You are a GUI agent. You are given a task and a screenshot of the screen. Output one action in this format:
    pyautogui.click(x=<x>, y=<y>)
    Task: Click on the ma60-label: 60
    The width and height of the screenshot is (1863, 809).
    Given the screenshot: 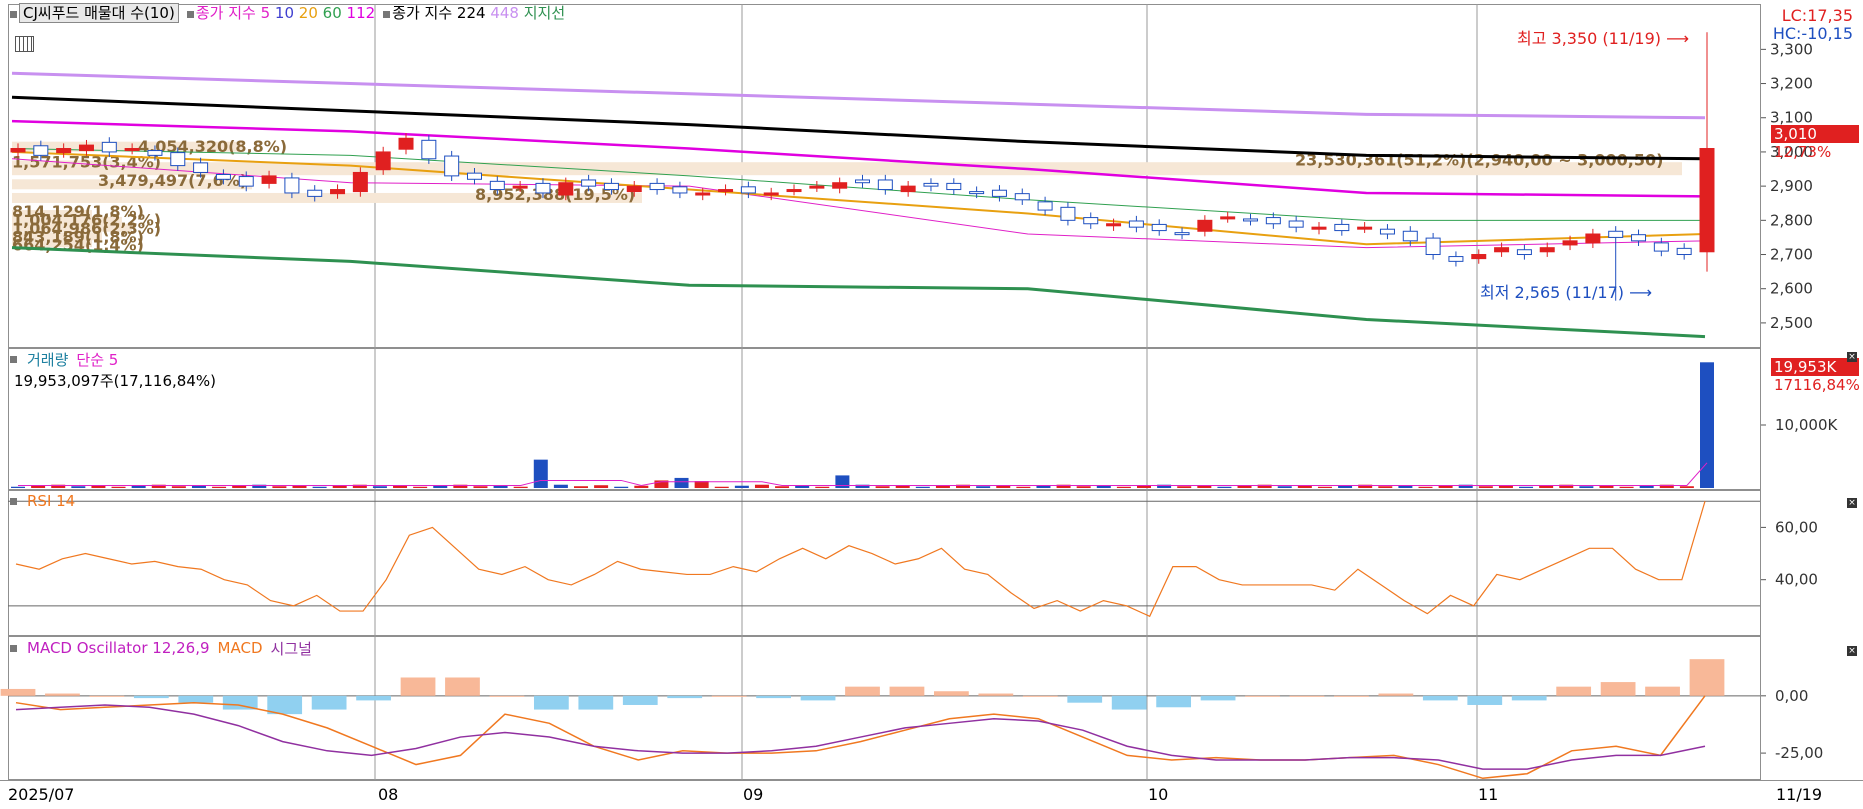 What is the action you would take?
    pyautogui.click(x=332, y=13)
    